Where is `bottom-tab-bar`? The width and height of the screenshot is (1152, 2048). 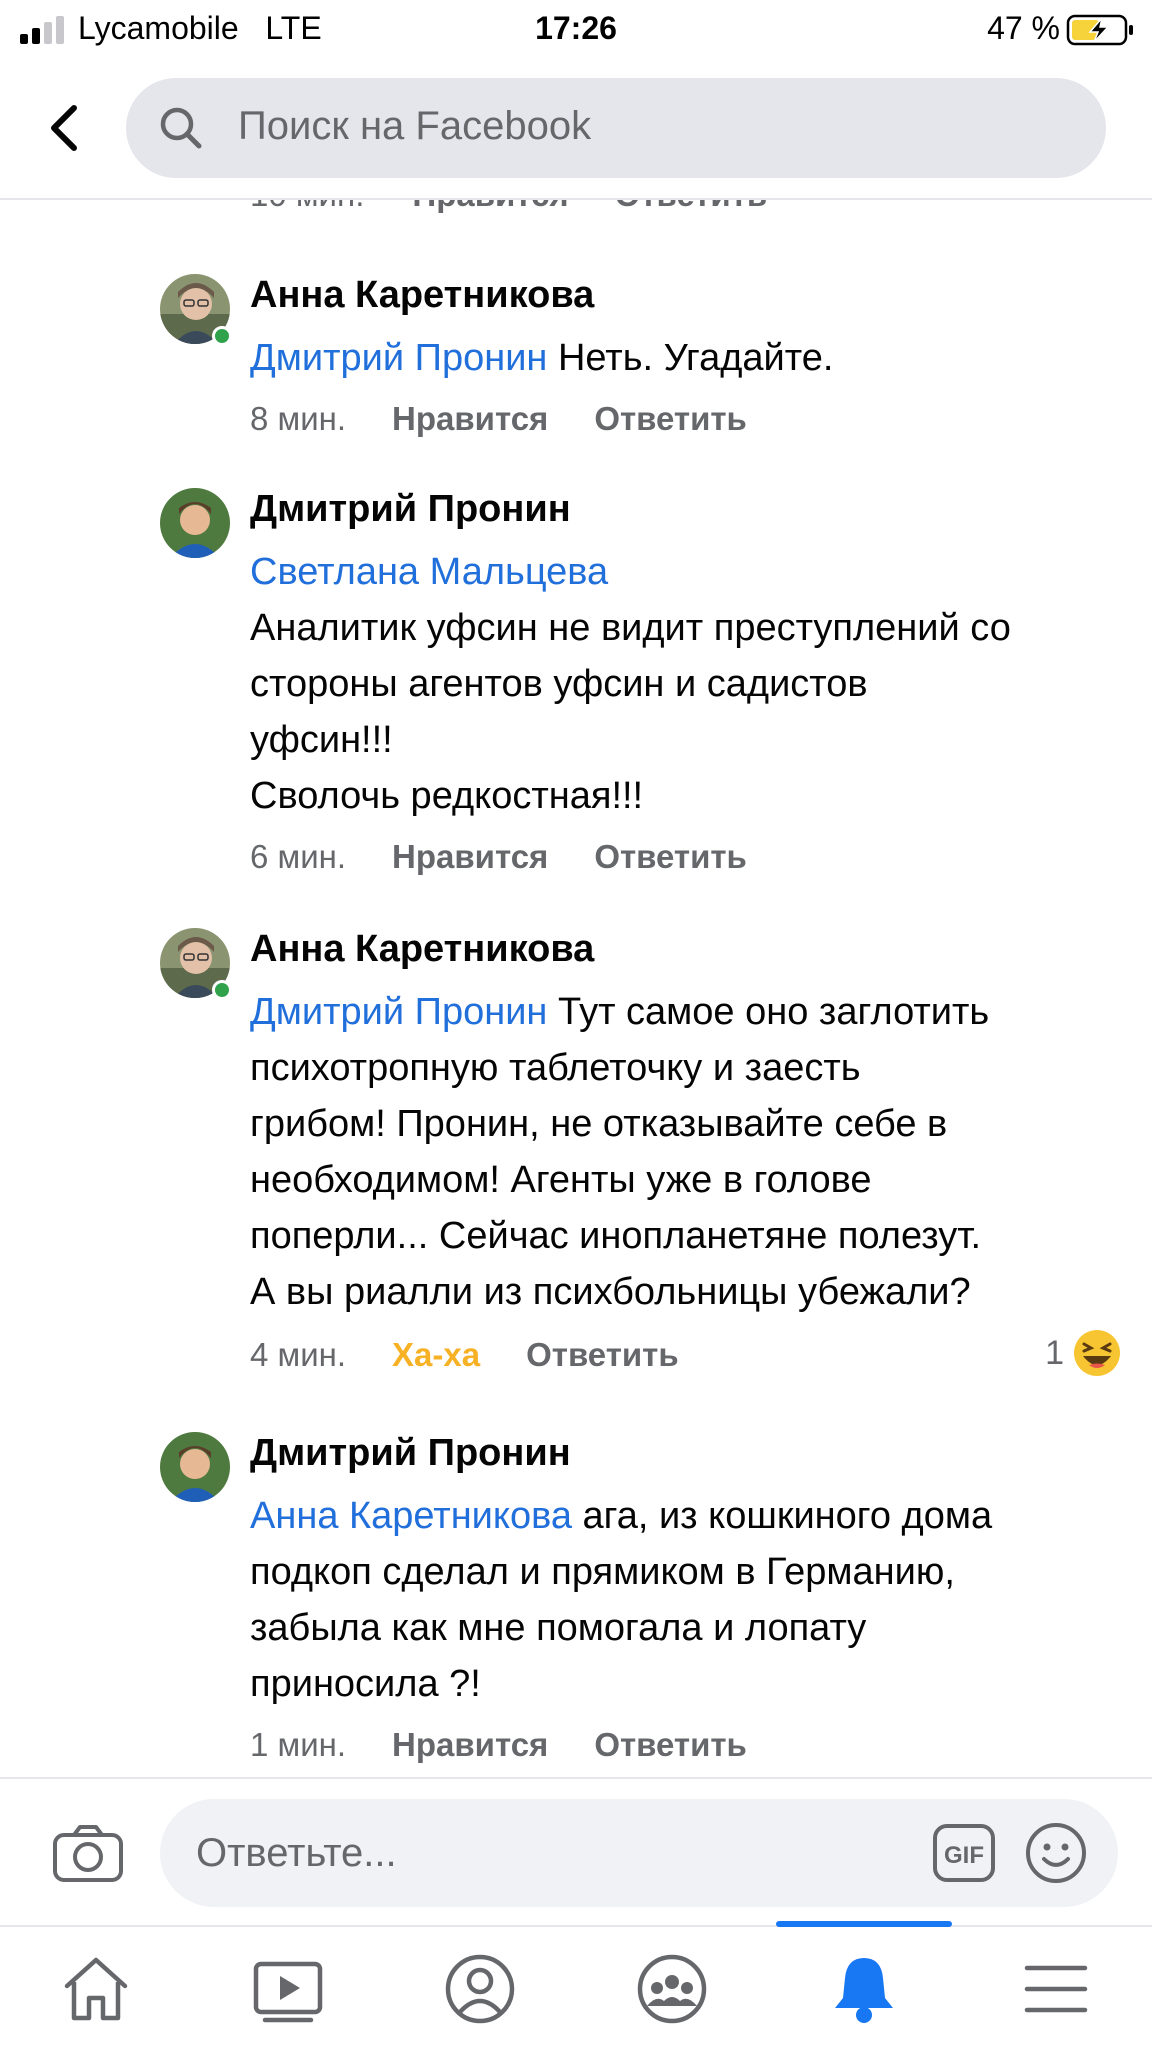
bottom-tab-bar is located at coordinates (576, 1984).